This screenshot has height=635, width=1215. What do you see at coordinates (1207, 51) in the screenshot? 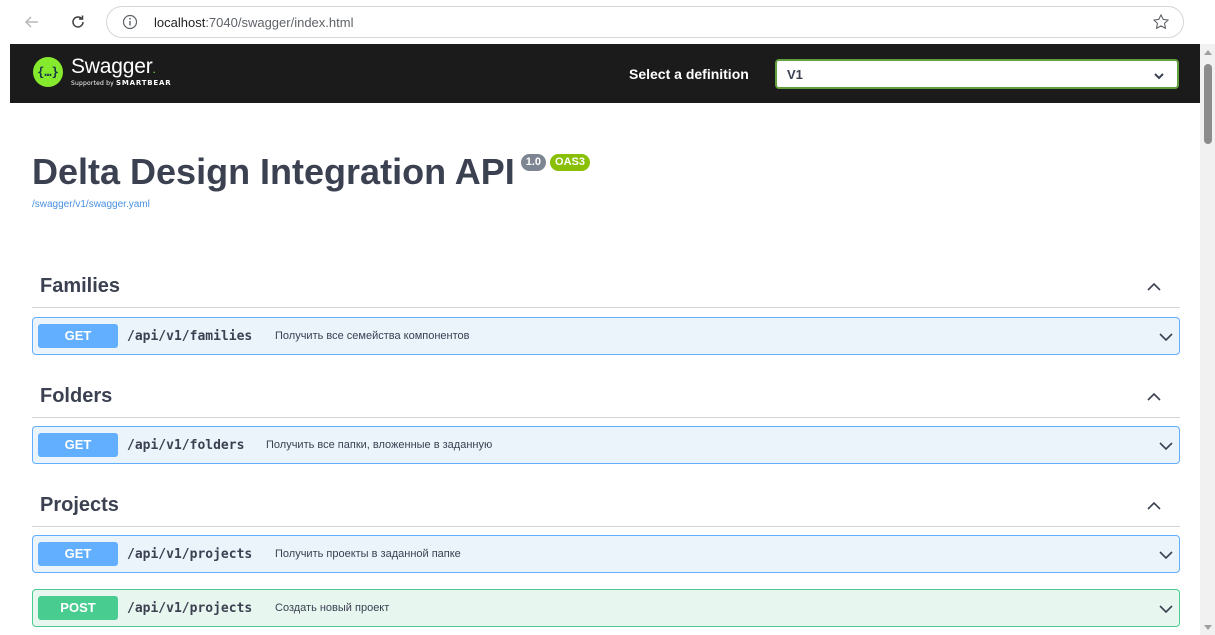
I see `scroll-up-icon` at bounding box center [1207, 51].